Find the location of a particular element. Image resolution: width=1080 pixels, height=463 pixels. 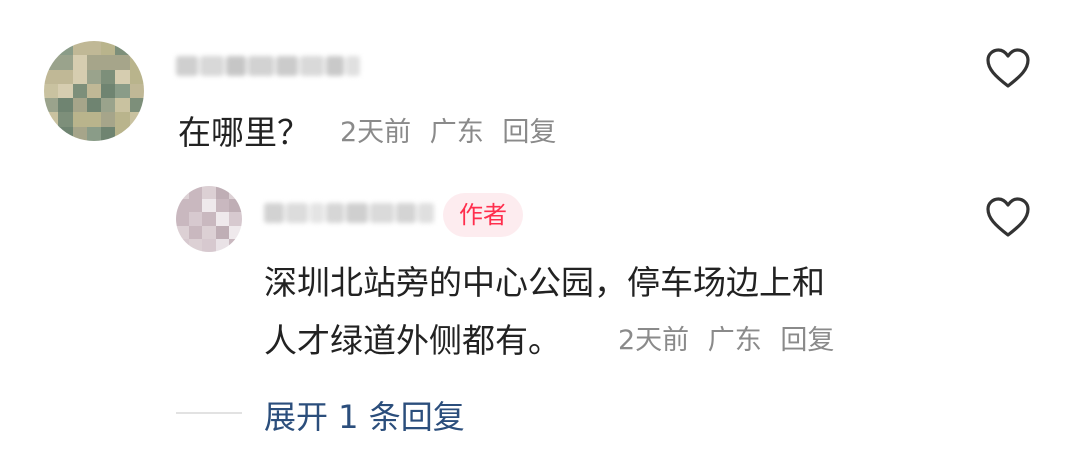

reply-text-line-2: 人才绿道外侧都有。 is located at coordinates (412, 340).